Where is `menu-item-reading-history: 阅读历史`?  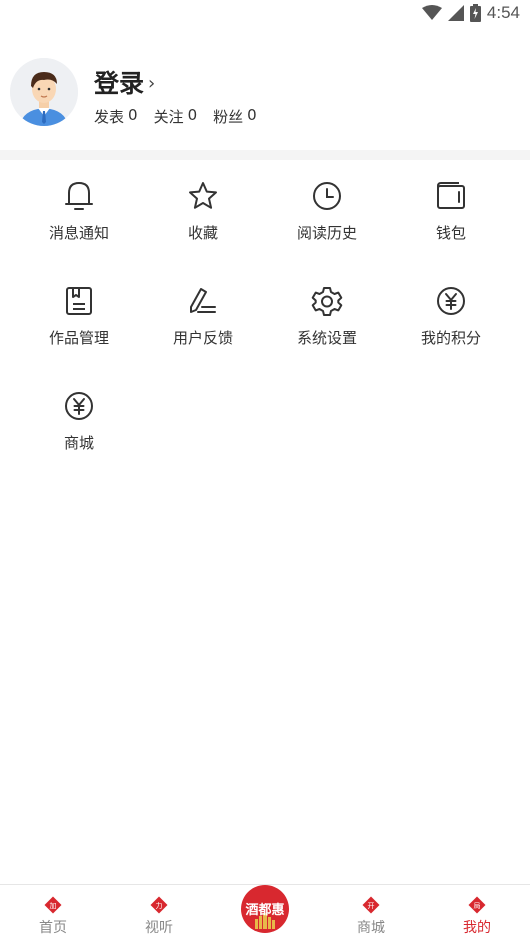 menu-item-reading-history: 阅读历史 is located at coordinates (327, 217).